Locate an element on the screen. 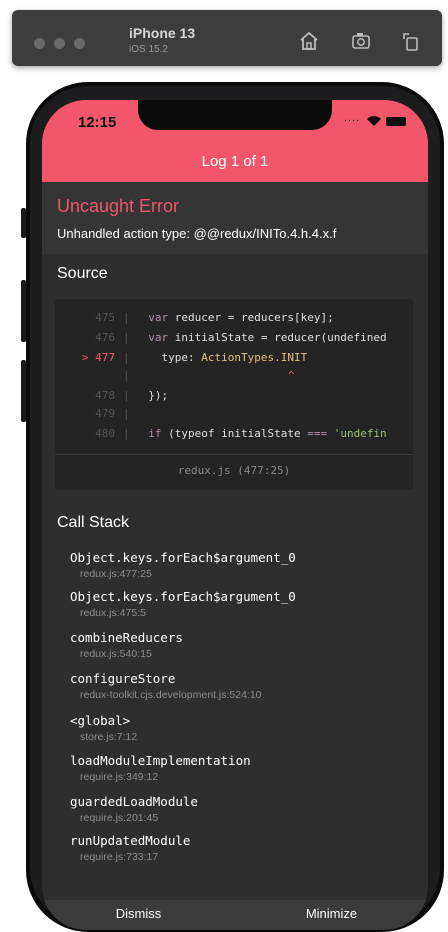 The image size is (448, 932). stack-frame-location: redux.js:540:15 is located at coordinates (116, 654).